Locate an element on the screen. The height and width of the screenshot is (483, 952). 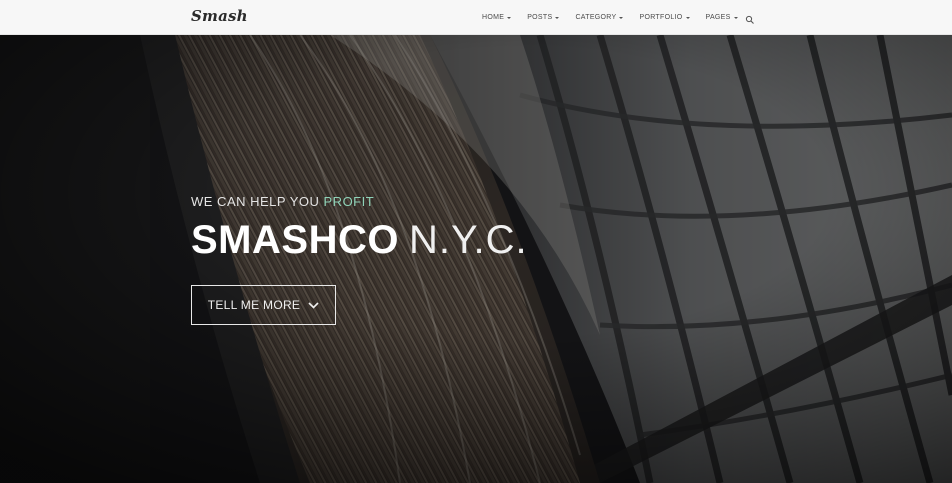
search-icon is located at coordinates (750, 18).